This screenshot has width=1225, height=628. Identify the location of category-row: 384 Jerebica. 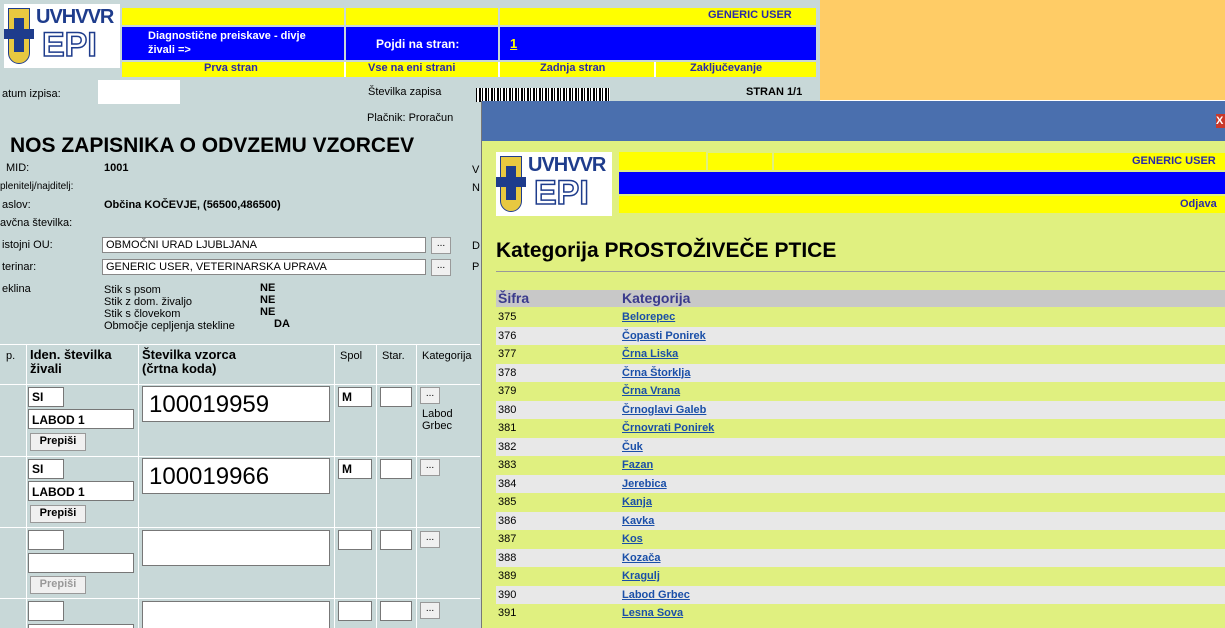
(860, 483).